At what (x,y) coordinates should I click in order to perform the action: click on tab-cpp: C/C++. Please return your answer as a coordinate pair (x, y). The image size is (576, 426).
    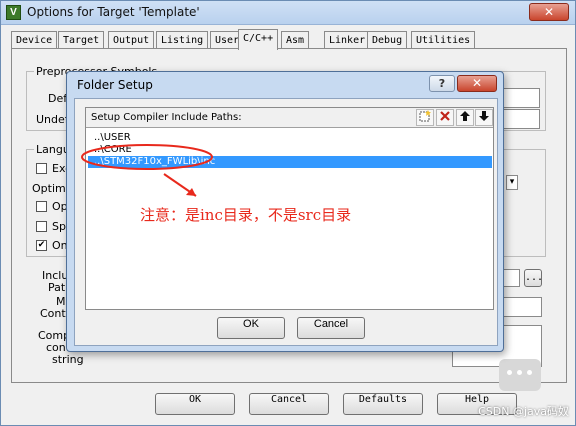
    Looking at the image, I should click on (258, 39).